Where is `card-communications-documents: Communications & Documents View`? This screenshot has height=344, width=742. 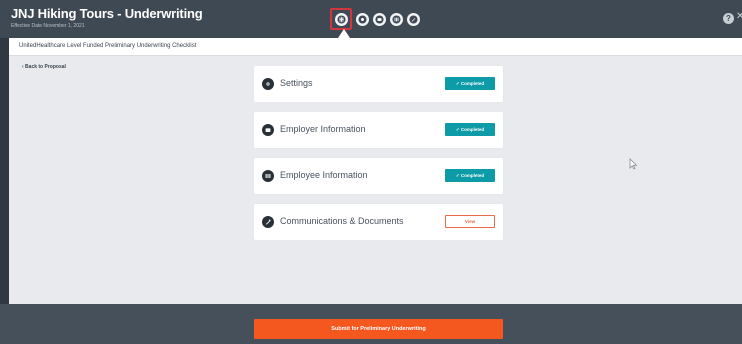 card-communications-documents: Communications & Documents View is located at coordinates (378, 222).